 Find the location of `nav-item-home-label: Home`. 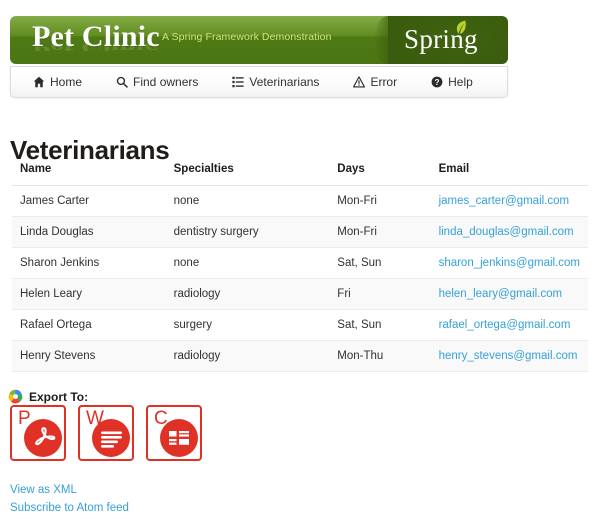

nav-item-home-label: Home is located at coordinates (66, 82).